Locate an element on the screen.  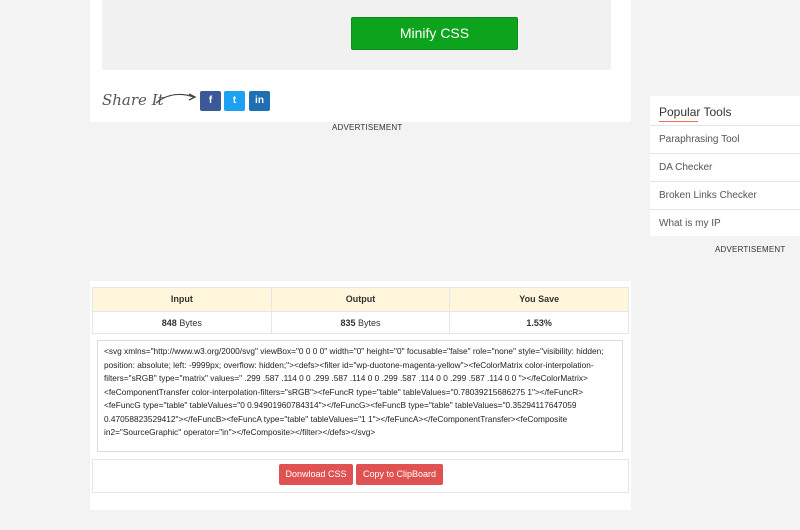
header-you-save: You Save is located at coordinates (539, 299).